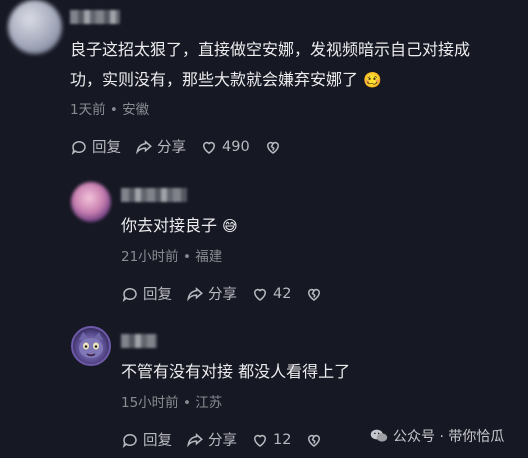  I want to click on comment-actions: 回复 分享 490, so click(183, 146).